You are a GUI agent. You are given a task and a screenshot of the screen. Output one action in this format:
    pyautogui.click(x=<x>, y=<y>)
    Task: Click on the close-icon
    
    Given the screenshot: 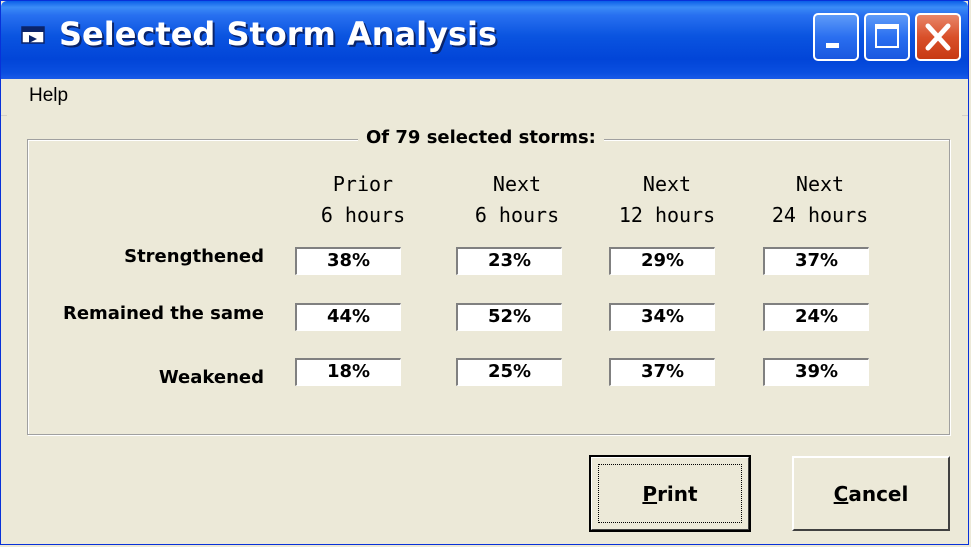 What is the action you would take?
    pyautogui.click(x=938, y=37)
    